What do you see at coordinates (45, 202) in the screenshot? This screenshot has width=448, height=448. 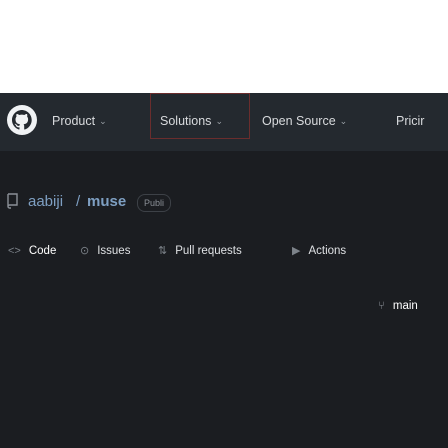 I see `repo-owner-link: aabiji` at bounding box center [45, 202].